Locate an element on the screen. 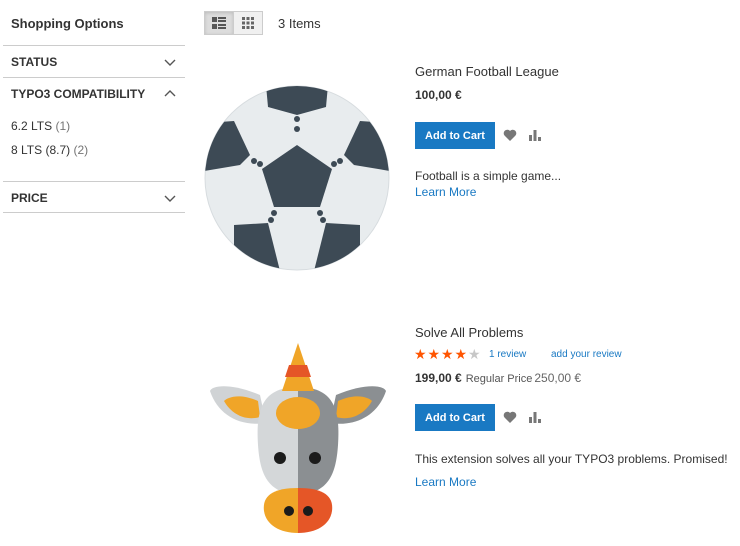  filter-price-header: PRICE is located at coordinates (94, 197).